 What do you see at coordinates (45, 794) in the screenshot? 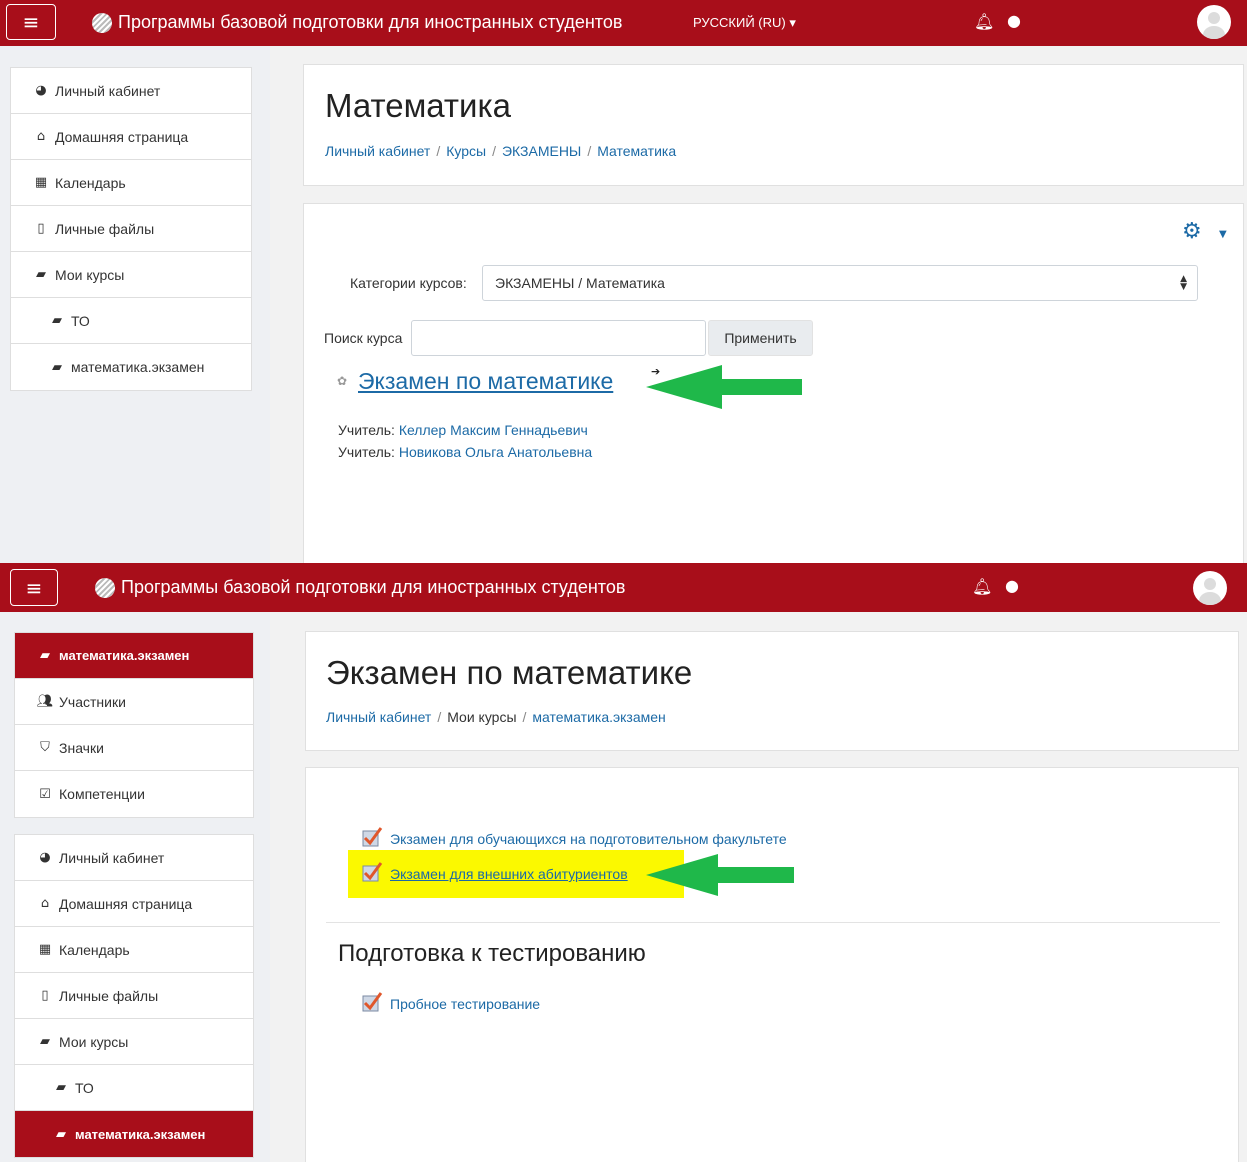
I see `checkbox-icon: ☑` at bounding box center [45, 794].